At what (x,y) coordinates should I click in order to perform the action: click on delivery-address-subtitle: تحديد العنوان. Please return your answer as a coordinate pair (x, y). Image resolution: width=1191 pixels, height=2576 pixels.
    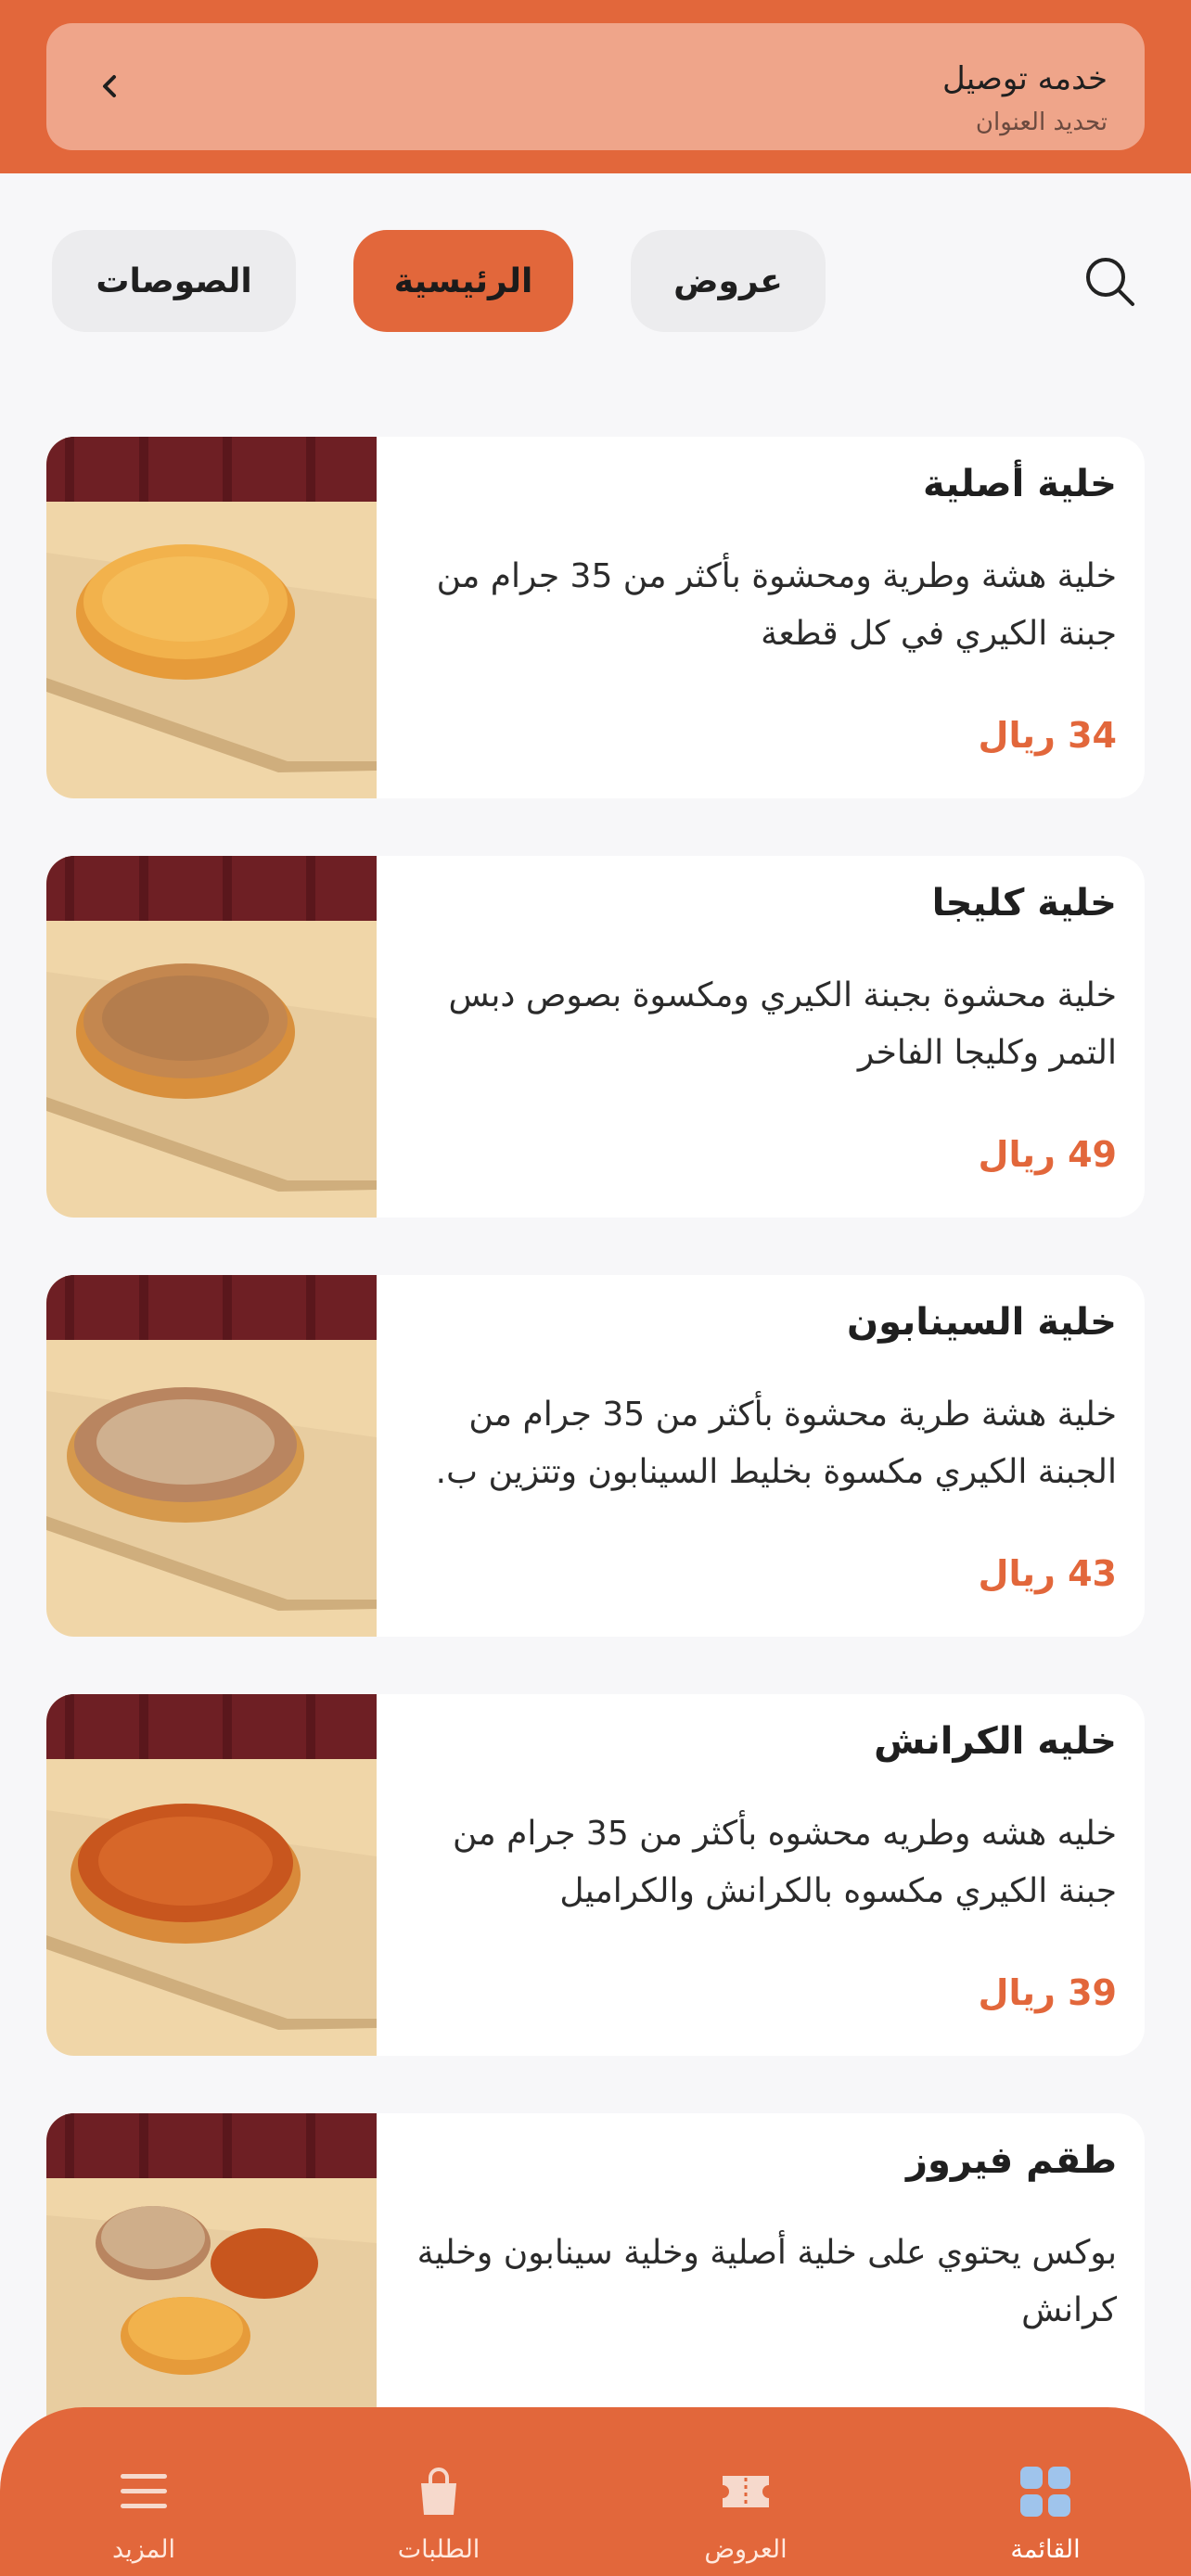
    Looking at the image, I should click on (1041, 122).